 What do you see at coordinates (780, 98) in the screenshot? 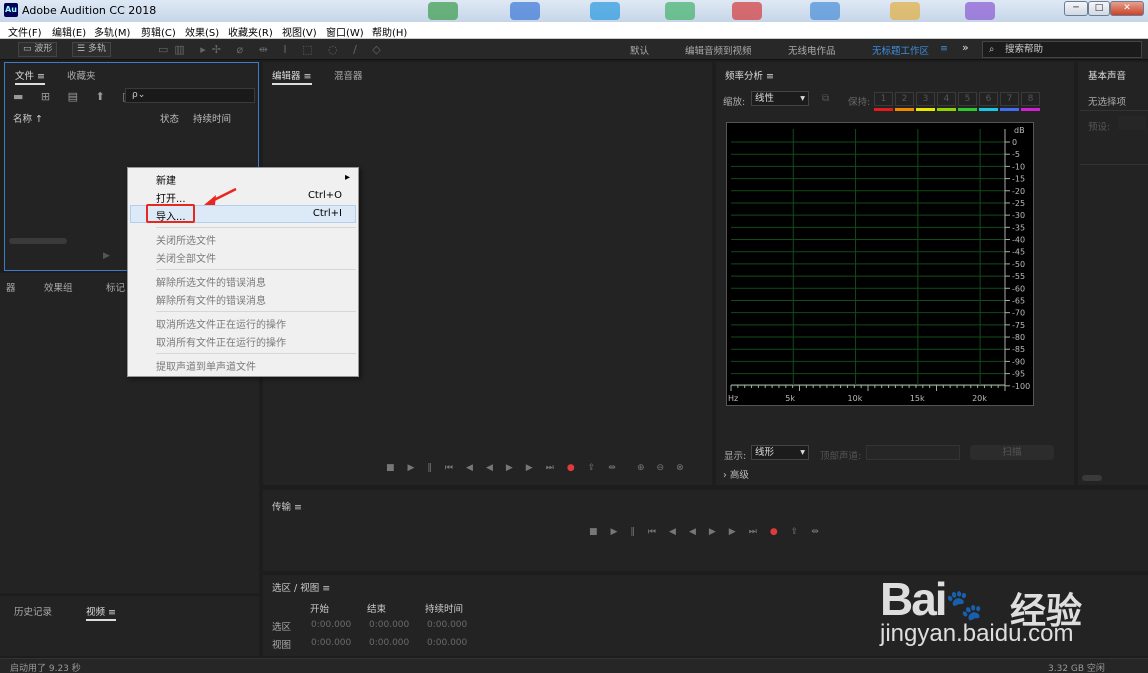
I see `zoom-select: 线性 ▾` at bounding box center [780, 98].